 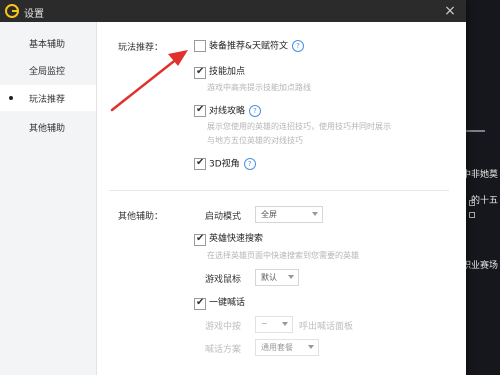 I want to click on lane-strategy-description-line: 展示您使用的英雄的连招技巧，使用技巧并同时展示, so click(x=299, y=126).